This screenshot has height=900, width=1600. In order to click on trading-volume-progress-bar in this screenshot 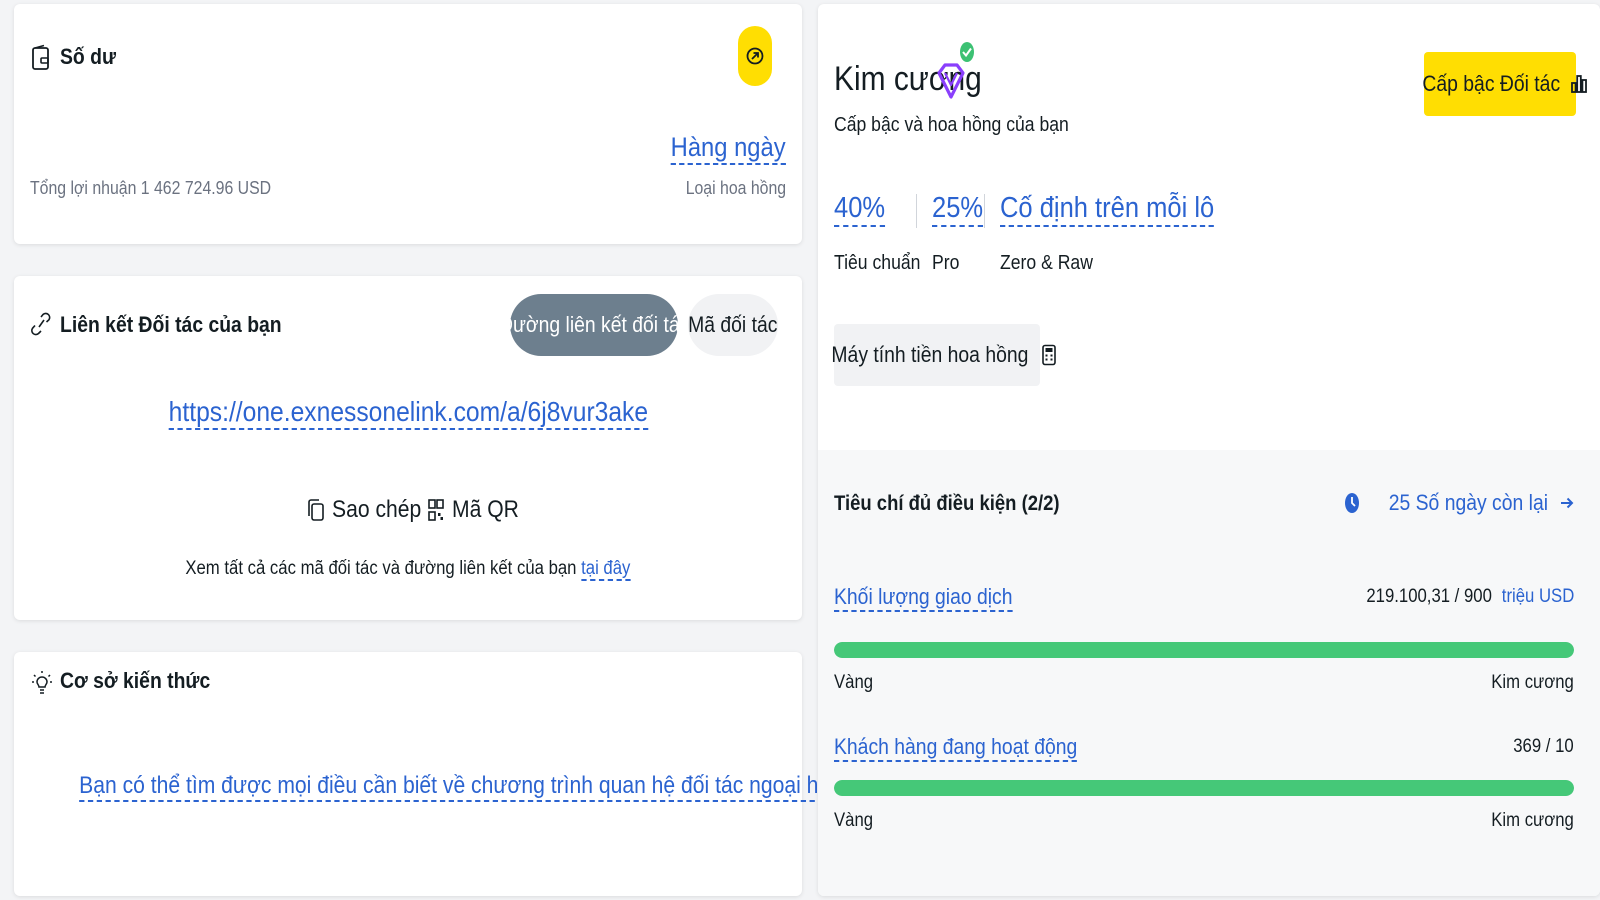, I will do `click(1204, 650)`.